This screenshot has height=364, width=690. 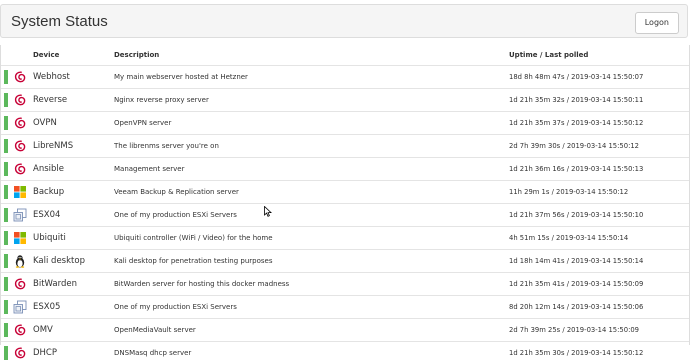 I want to click on device-uptime: 1d 21h 35m 32s / 2019-03-14 15:50:11, so click(x=599, y=100).